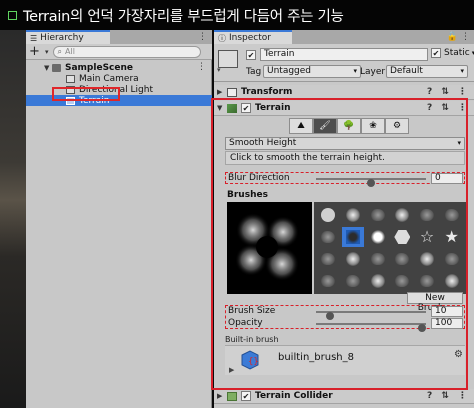 The height and width of the screenshot is (408, 474). What do you see at coordinates (458, 37) in the screenshot?
I see `inspector-lock-menu-icon: 🔒 ⋮` at bounding box center [458, 37].